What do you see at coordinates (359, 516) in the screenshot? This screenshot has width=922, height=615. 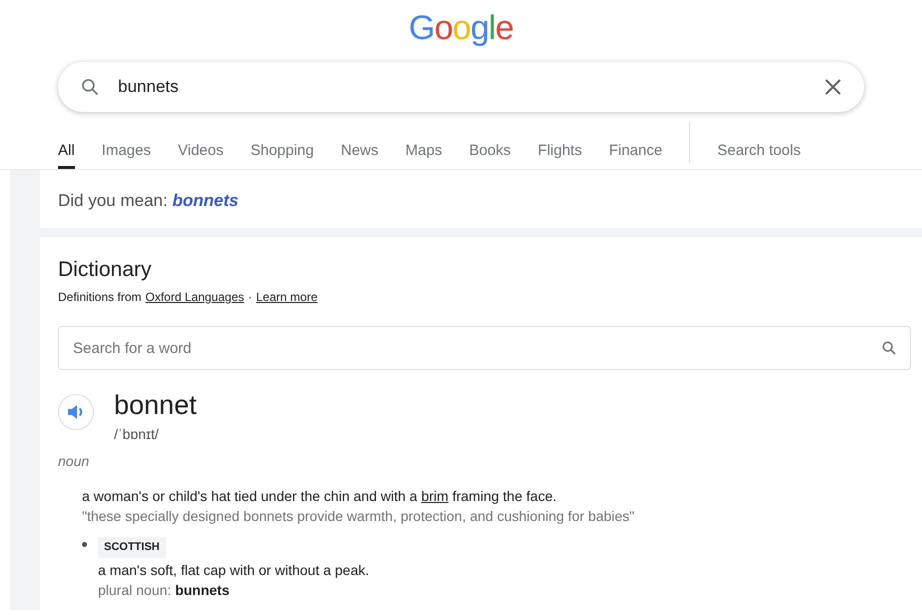 I see `example-text: "these specially designed bonnets provide warmth, protection, and cushioning for babies"` at bounding box center [359, 516].